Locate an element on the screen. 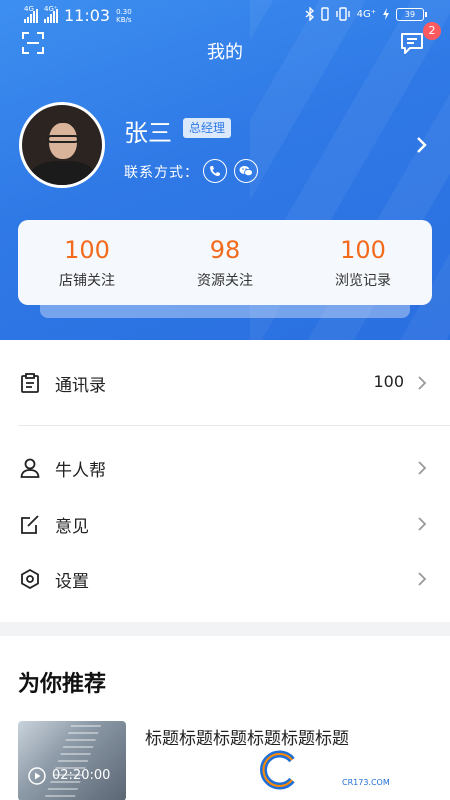 This screenshot has width=450, height=800. watermark-sub: CR173.COM is located at coordinates (366, 782).